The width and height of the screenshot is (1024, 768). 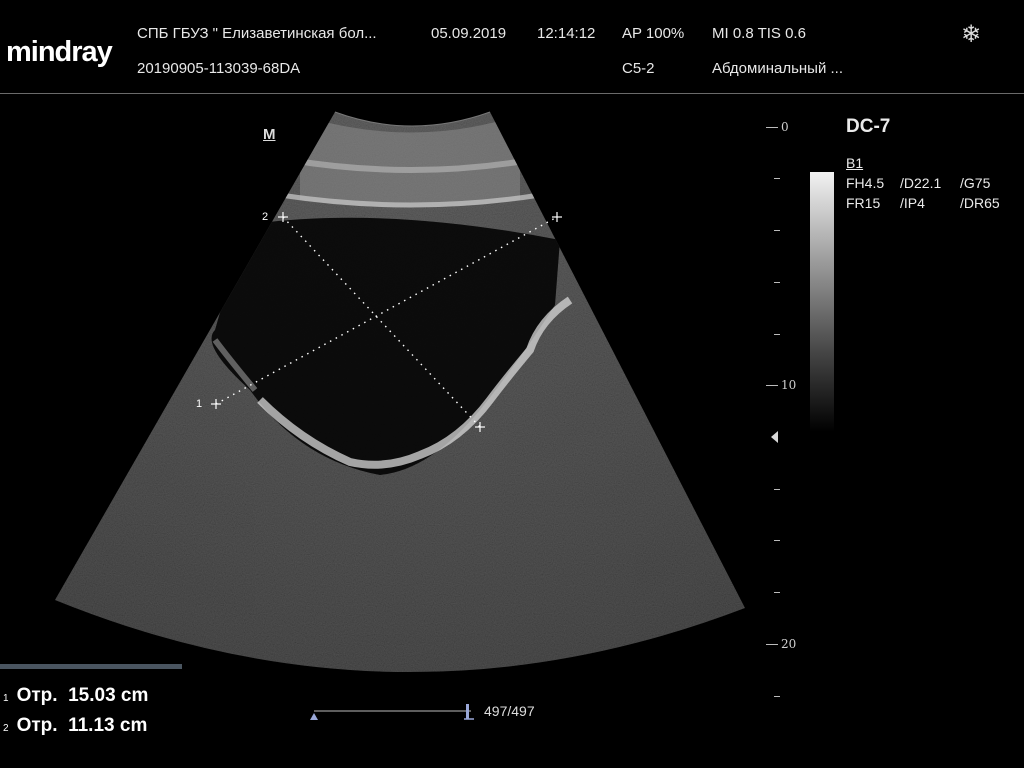 I want to click on measurement-row-2: 2 Отр. 11.13 cm, so click(x=91, y=726).